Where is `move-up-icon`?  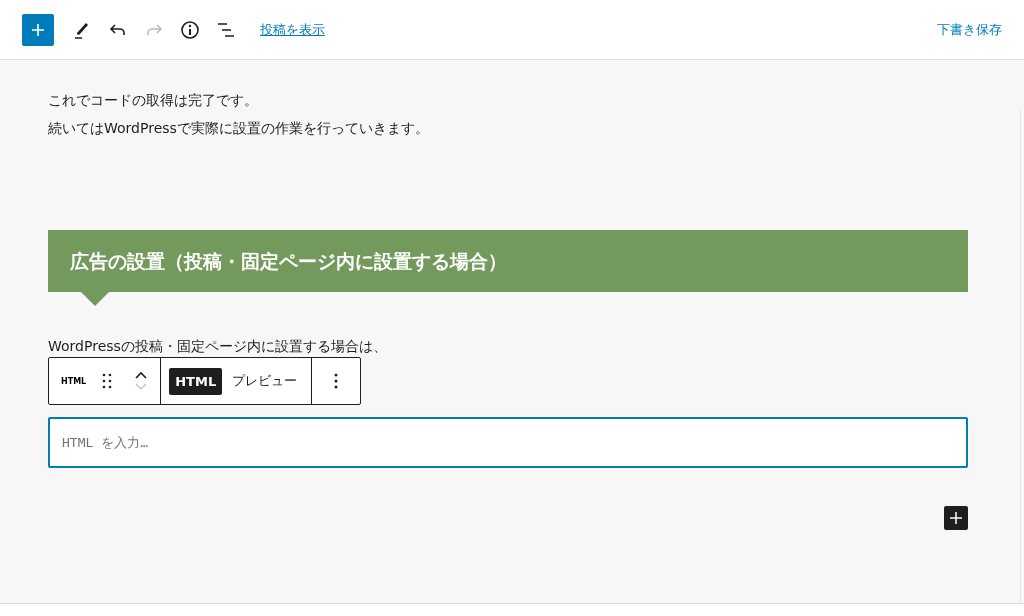 move-up-icon is located at coordinates (141, 375).